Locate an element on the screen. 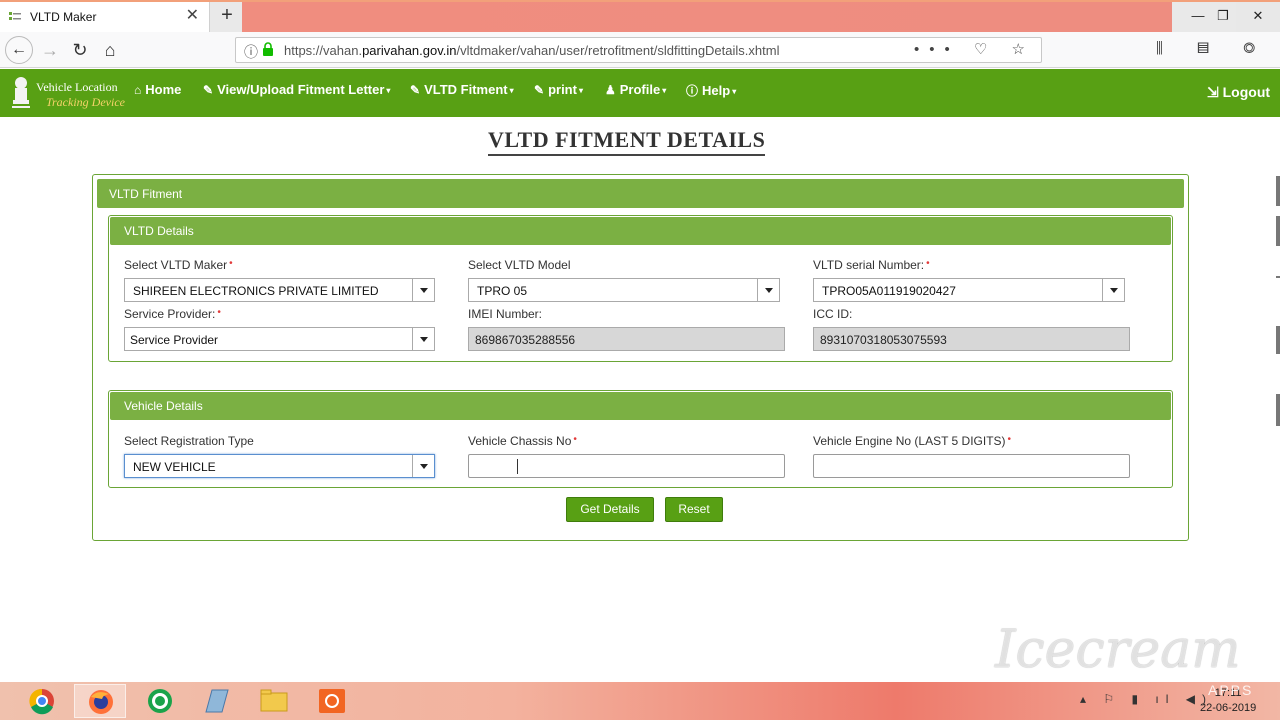  vltd-model-label: Select VLTD Model is located at coordinates (519, 265).